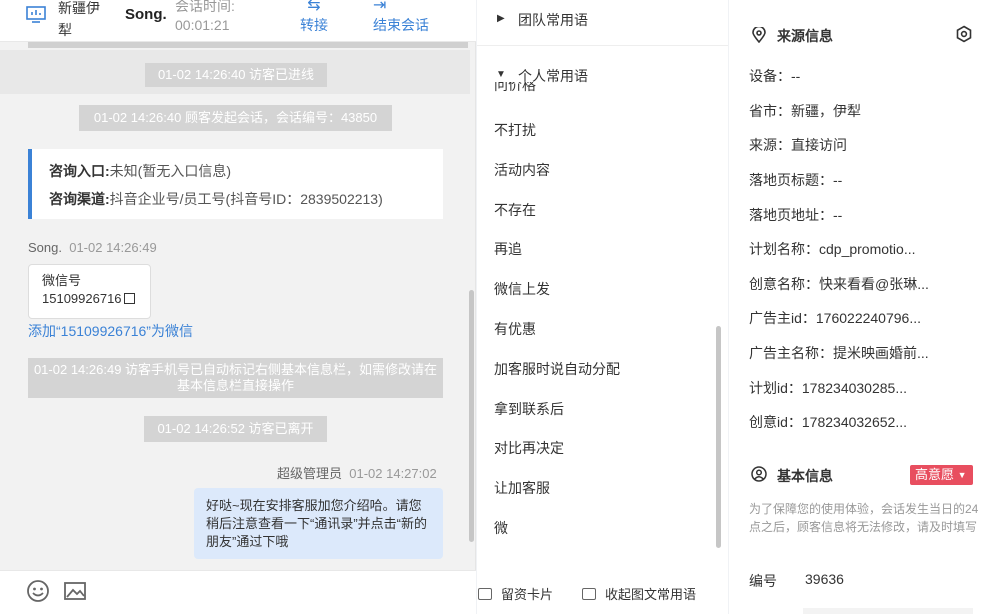 Image resolution: width=996 pixels, height=614 pixels. I want to click on transfer-icon: ⇆, so click(314, 7).